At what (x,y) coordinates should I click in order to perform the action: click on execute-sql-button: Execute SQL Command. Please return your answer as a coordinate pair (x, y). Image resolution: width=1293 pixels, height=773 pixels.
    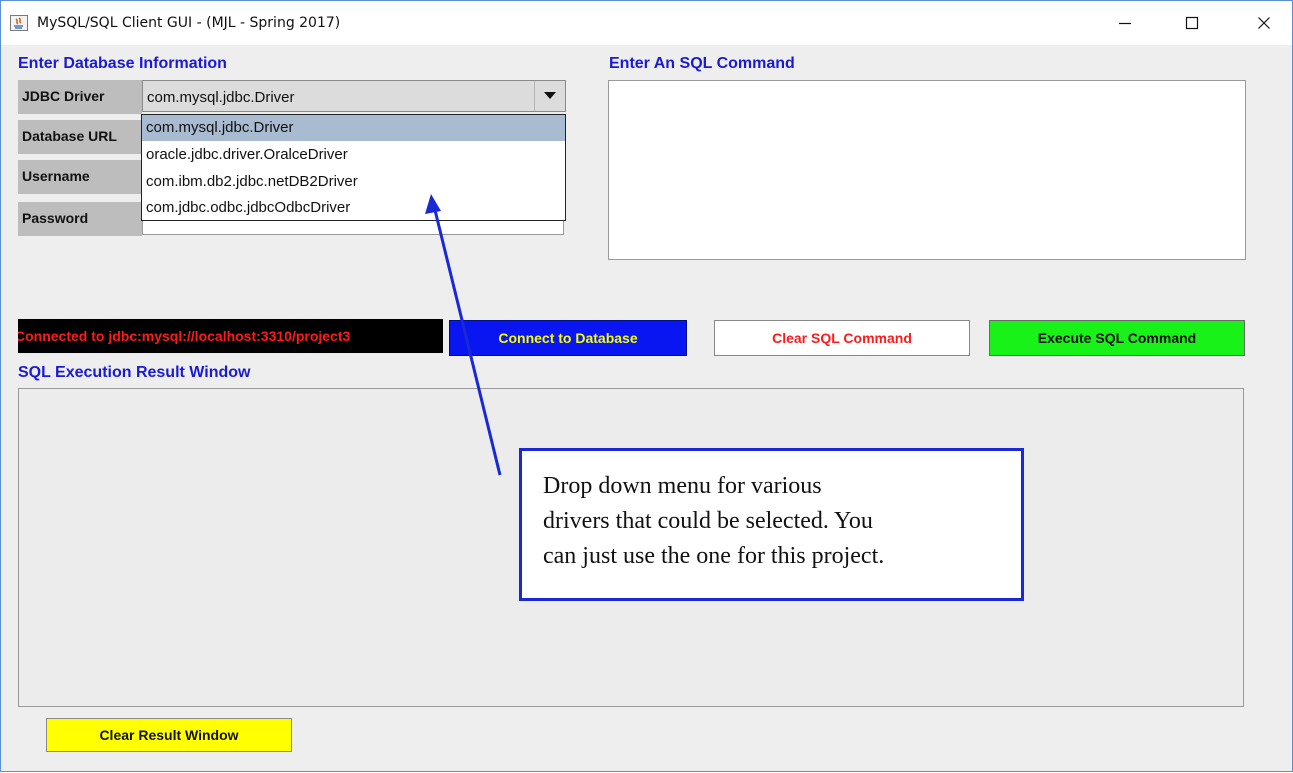
    Looking at the image, I should click on (1117, 338).